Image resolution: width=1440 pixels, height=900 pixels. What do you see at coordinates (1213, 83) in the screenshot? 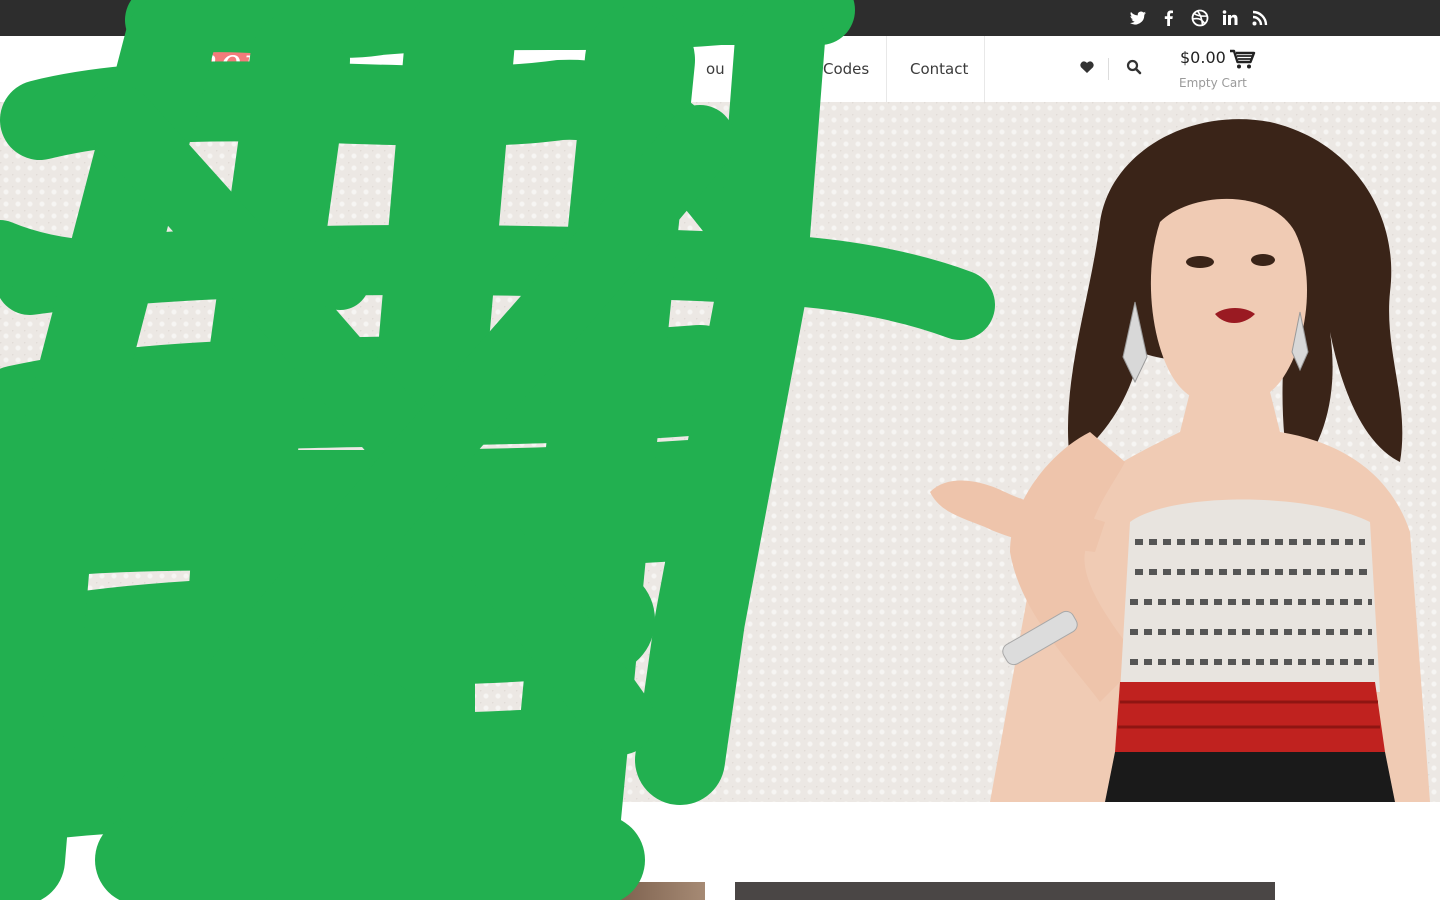
I see `cart-status: Empty Cart` at bounding box center [1213, 83].